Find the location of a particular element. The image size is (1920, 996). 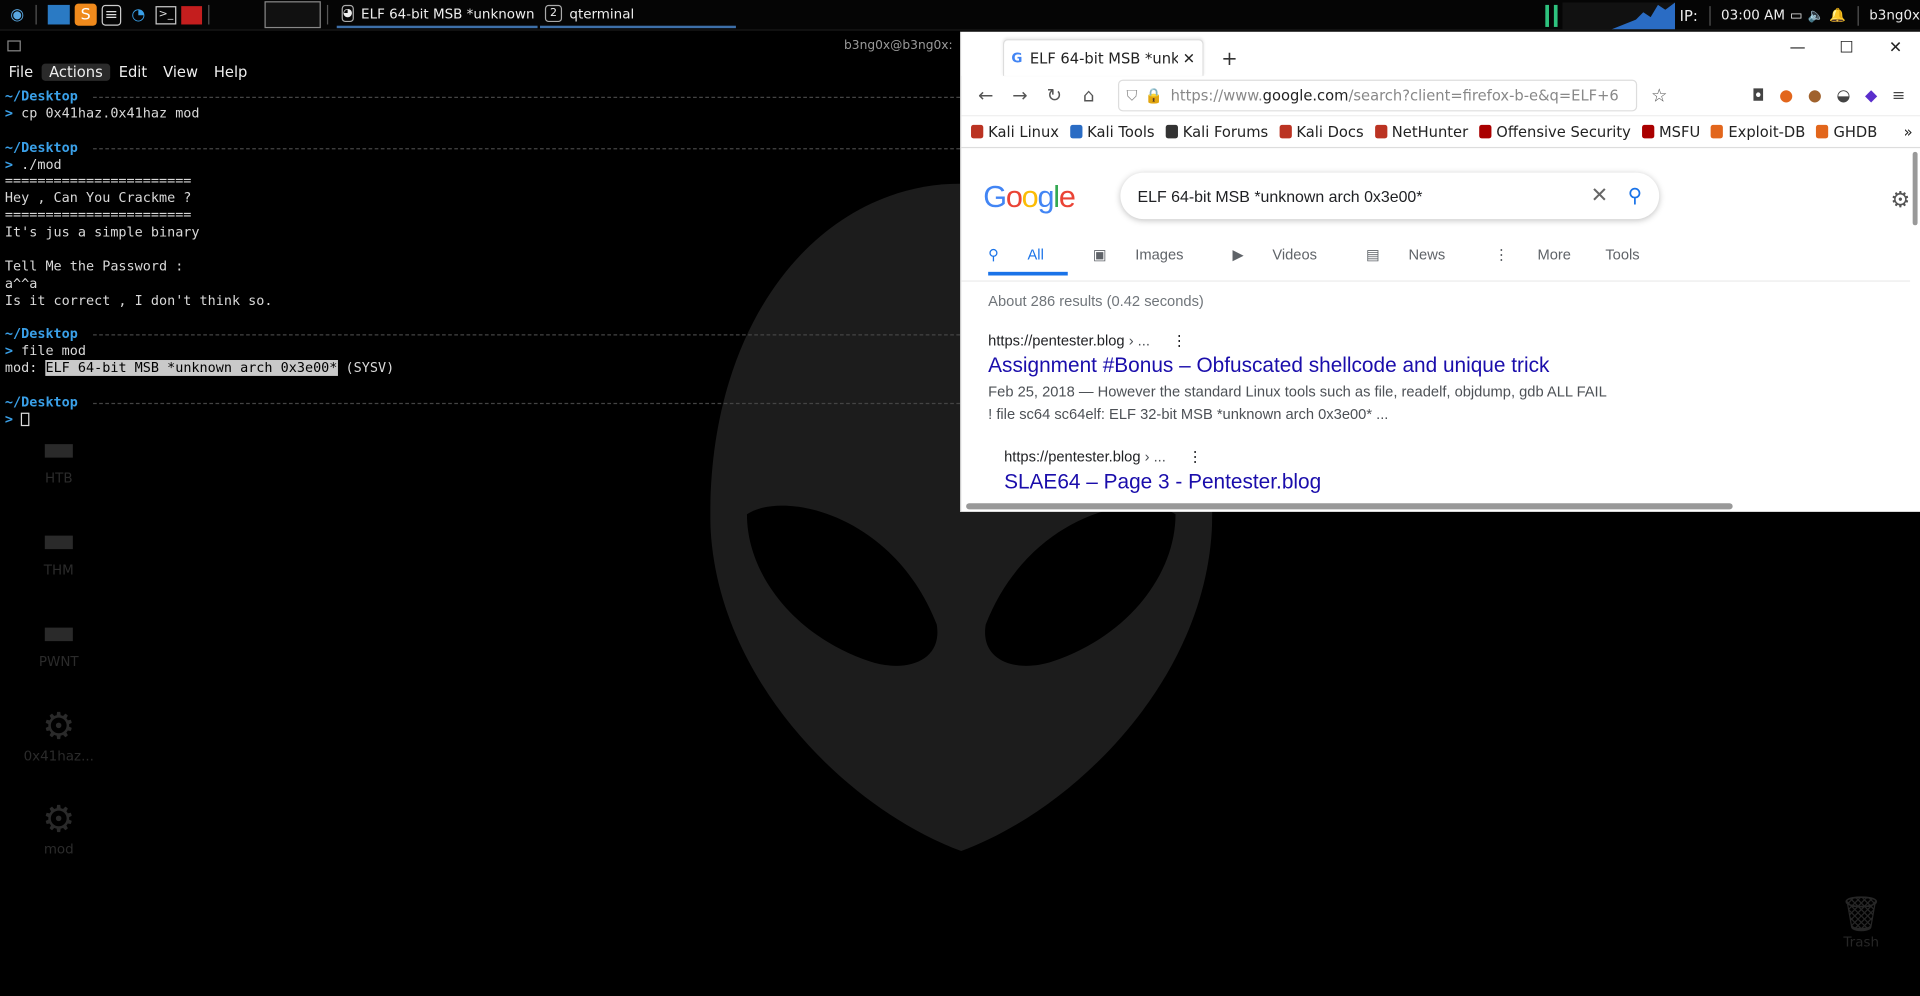

google-logo: Google is located at coordinates (1029, 198).